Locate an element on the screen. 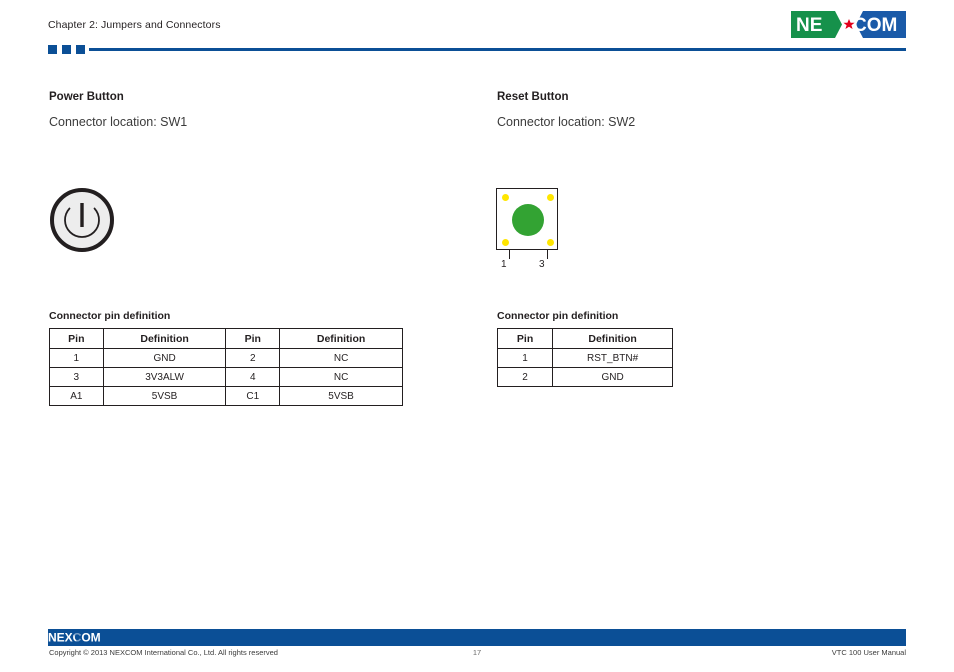 The width and height of the screenshot is (954, 672). switch-body is located at coordinates (527, 219).